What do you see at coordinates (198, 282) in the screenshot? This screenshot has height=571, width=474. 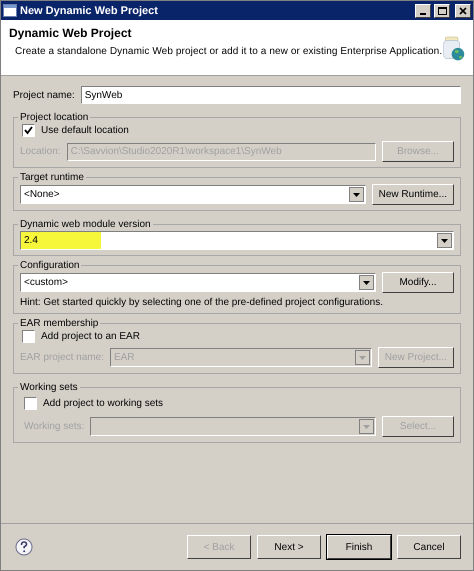 I see `dropdown-field: <custom>` at bounding box center [198, 282].